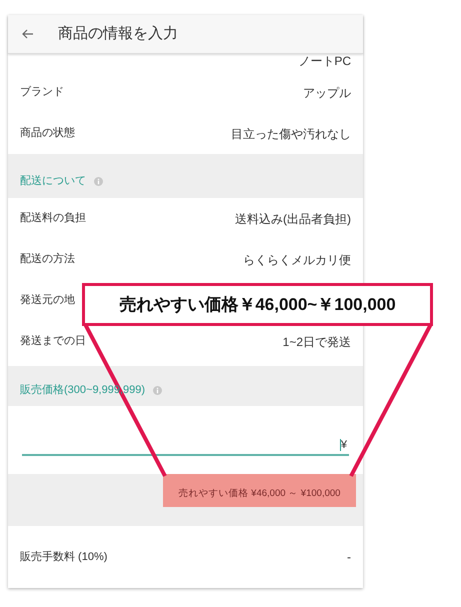 This screenshot has height=607, width=461. Describe the element at coordinates (185, 446) in the screenshot. I see `price-input-field: ¥` at that location.